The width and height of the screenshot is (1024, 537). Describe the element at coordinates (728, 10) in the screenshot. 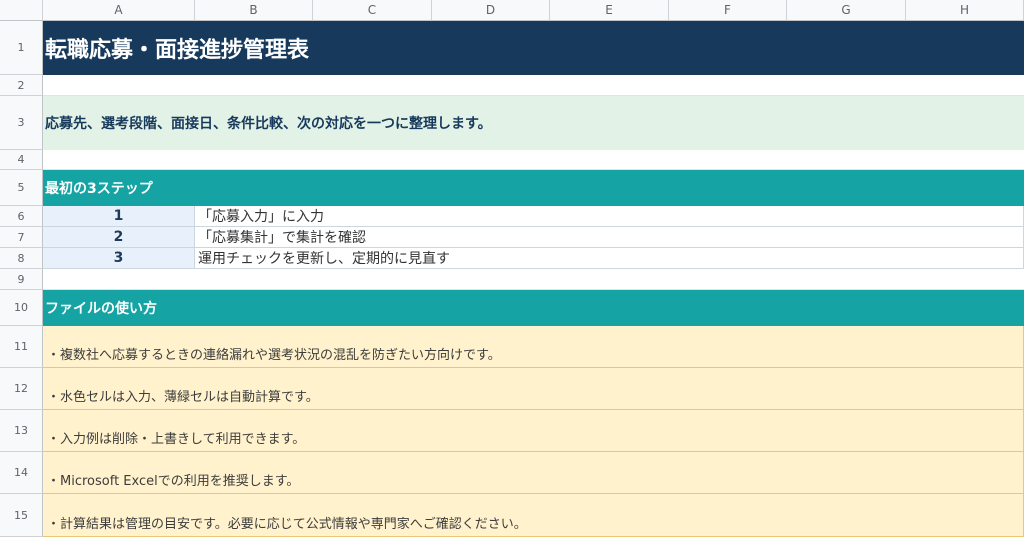

I see `column-header-f: F` at that location.